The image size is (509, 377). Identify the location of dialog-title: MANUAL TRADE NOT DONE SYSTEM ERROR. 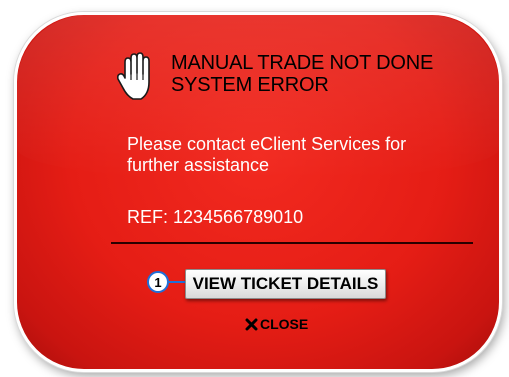
(302, 74).